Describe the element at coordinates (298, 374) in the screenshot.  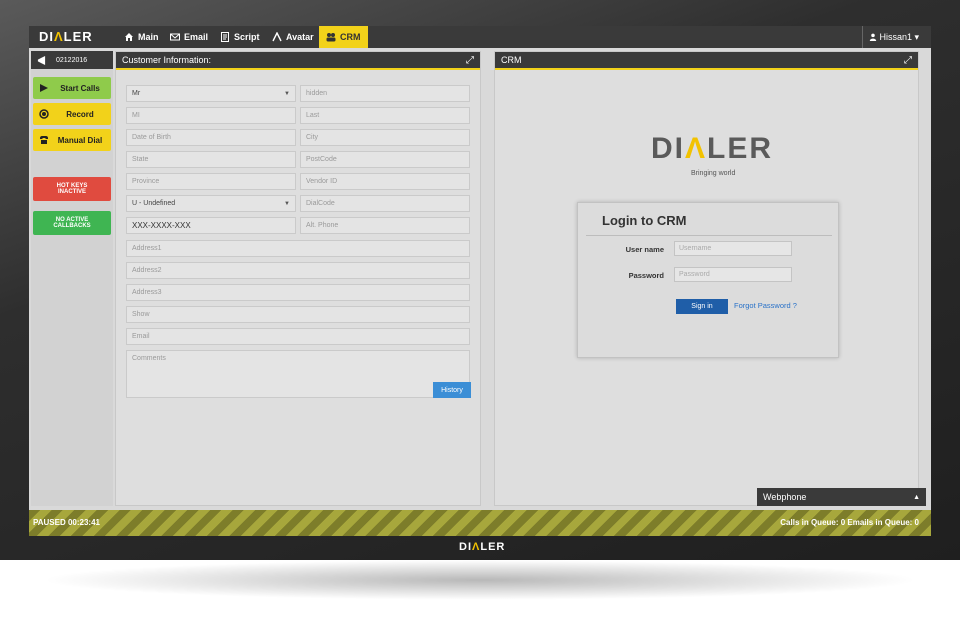
I see `comments-field: Comments` at that location.